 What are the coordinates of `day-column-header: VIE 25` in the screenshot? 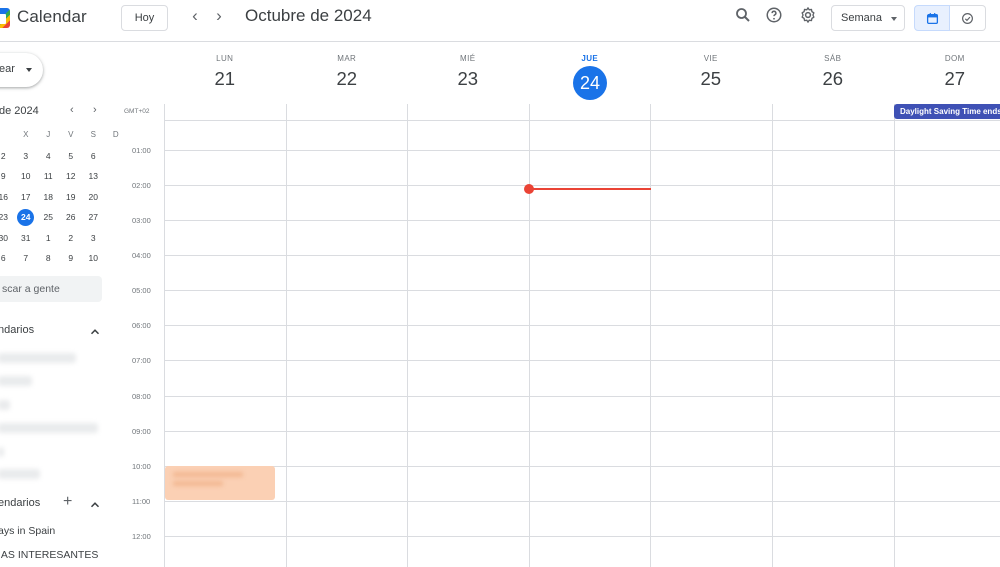 It's located at (711, 73).